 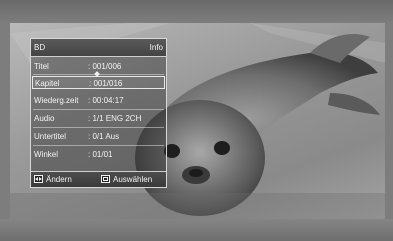 I want to click on row-label: Untertitel, so click(x=50, y=136).